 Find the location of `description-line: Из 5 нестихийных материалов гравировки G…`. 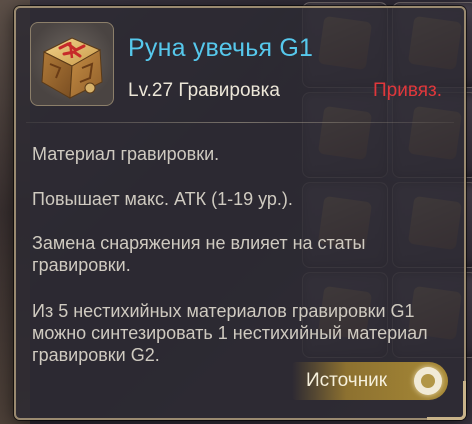

description-line: Из 5 нестихийных материалов гравировки G… is located at coordinates (230, 333).